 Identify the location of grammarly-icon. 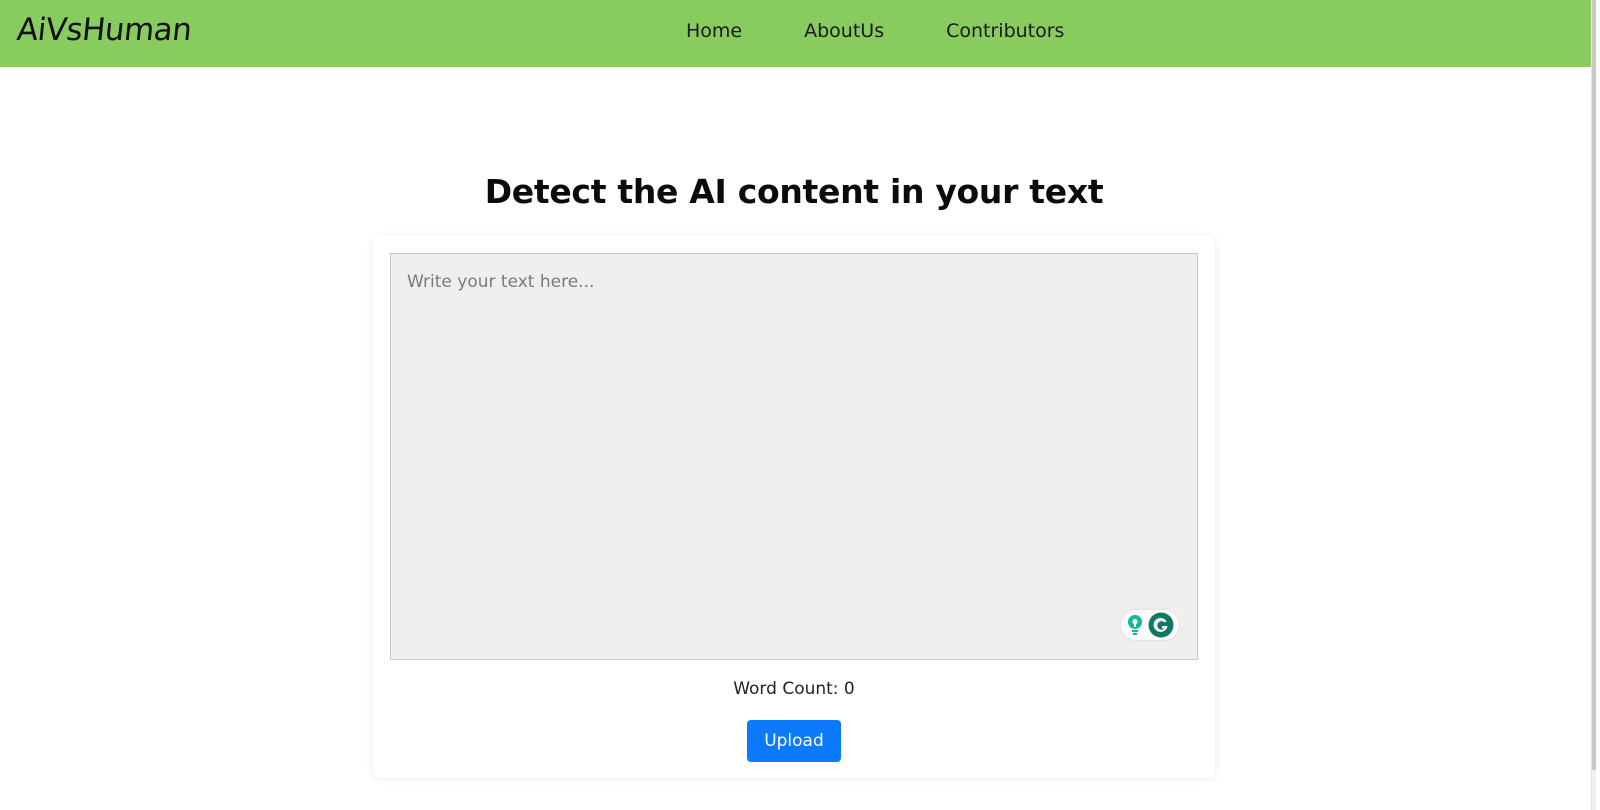
(1161, 625).